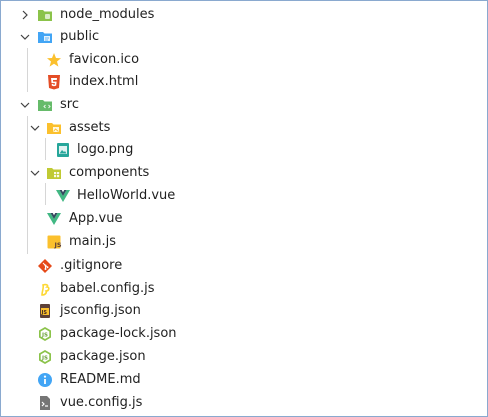 The image size is (488, 417). I want to click on chevron-right-icon, so click(25, 15).